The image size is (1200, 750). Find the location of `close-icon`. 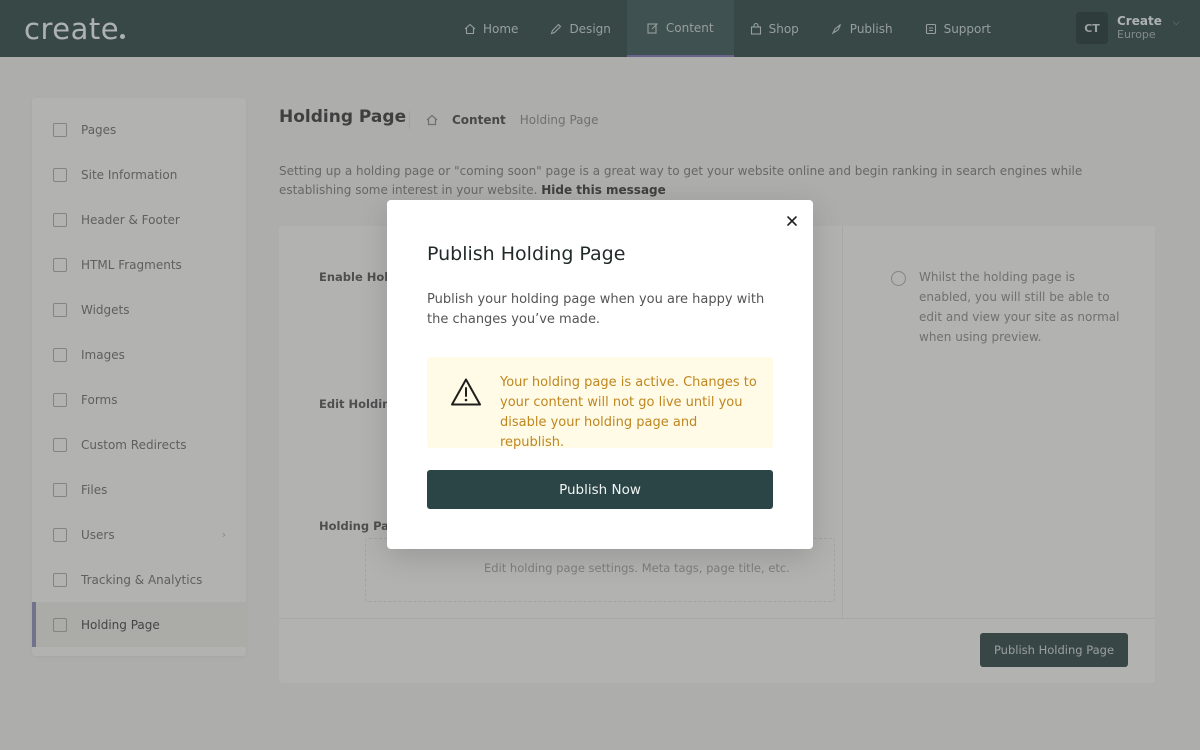

close-icon is located at coordinates (792, 221).